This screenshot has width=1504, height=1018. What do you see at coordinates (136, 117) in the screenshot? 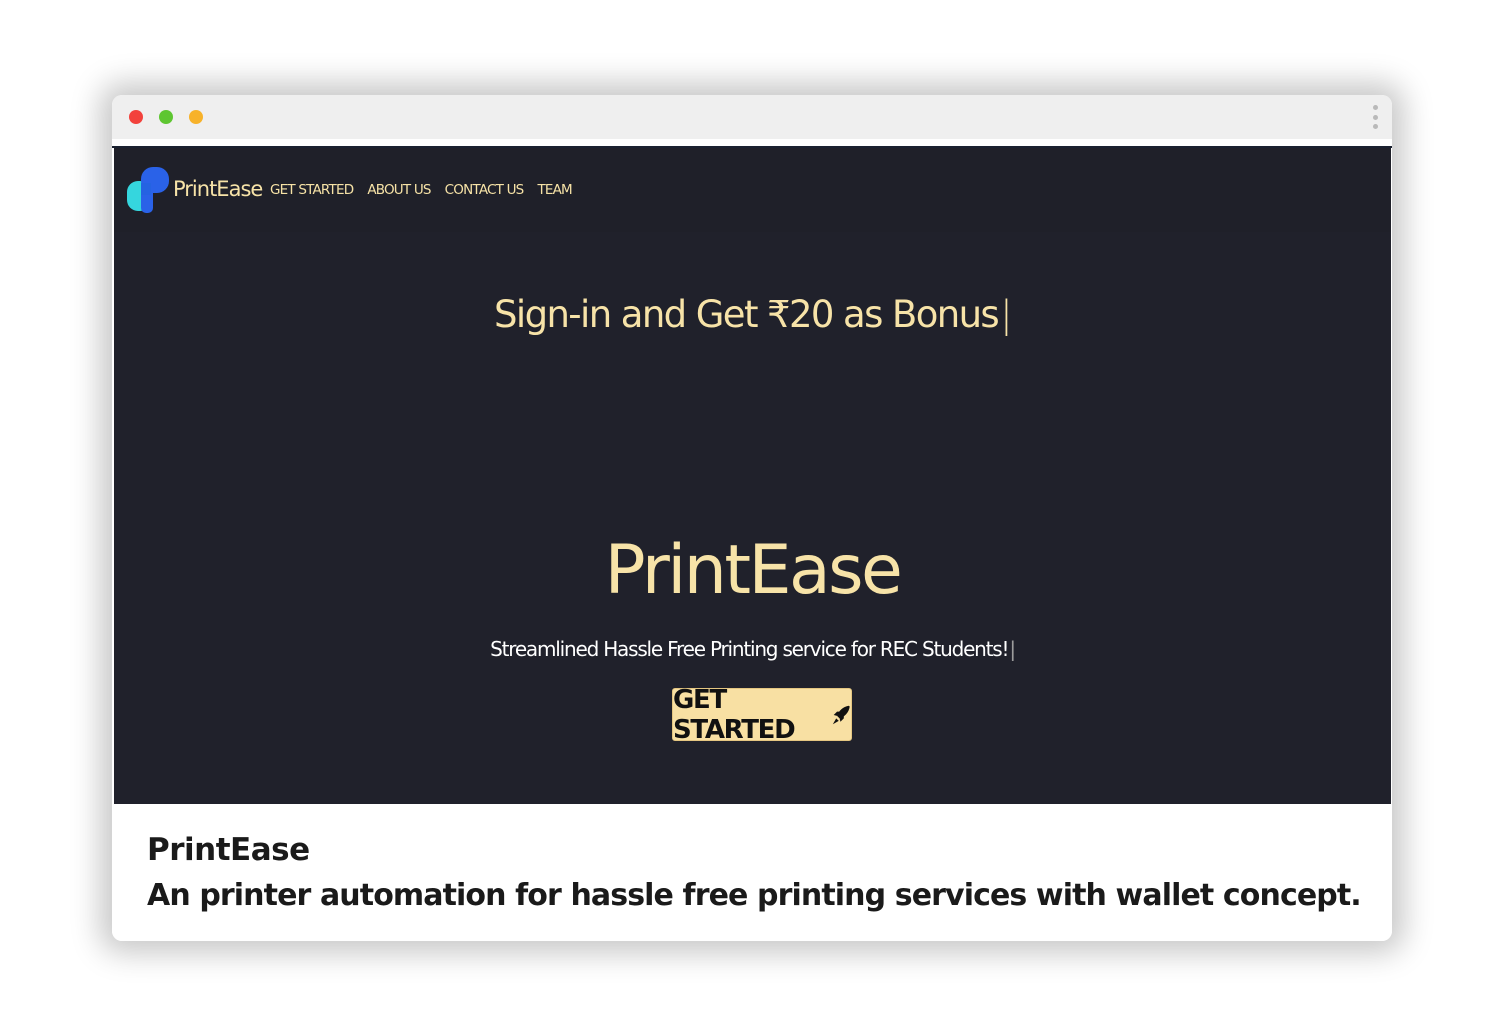
I see `close-window-button` at bounding box center [136, 117].